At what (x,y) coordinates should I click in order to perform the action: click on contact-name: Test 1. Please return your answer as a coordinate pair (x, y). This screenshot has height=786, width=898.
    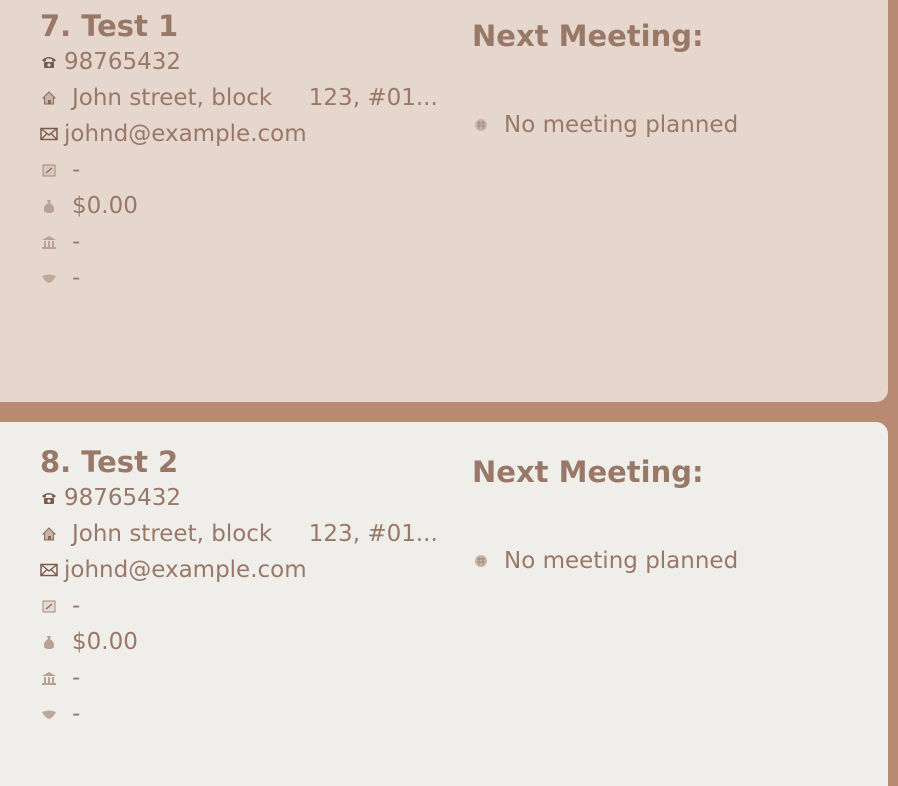
    Looking at the image, I should click on (130, 26).